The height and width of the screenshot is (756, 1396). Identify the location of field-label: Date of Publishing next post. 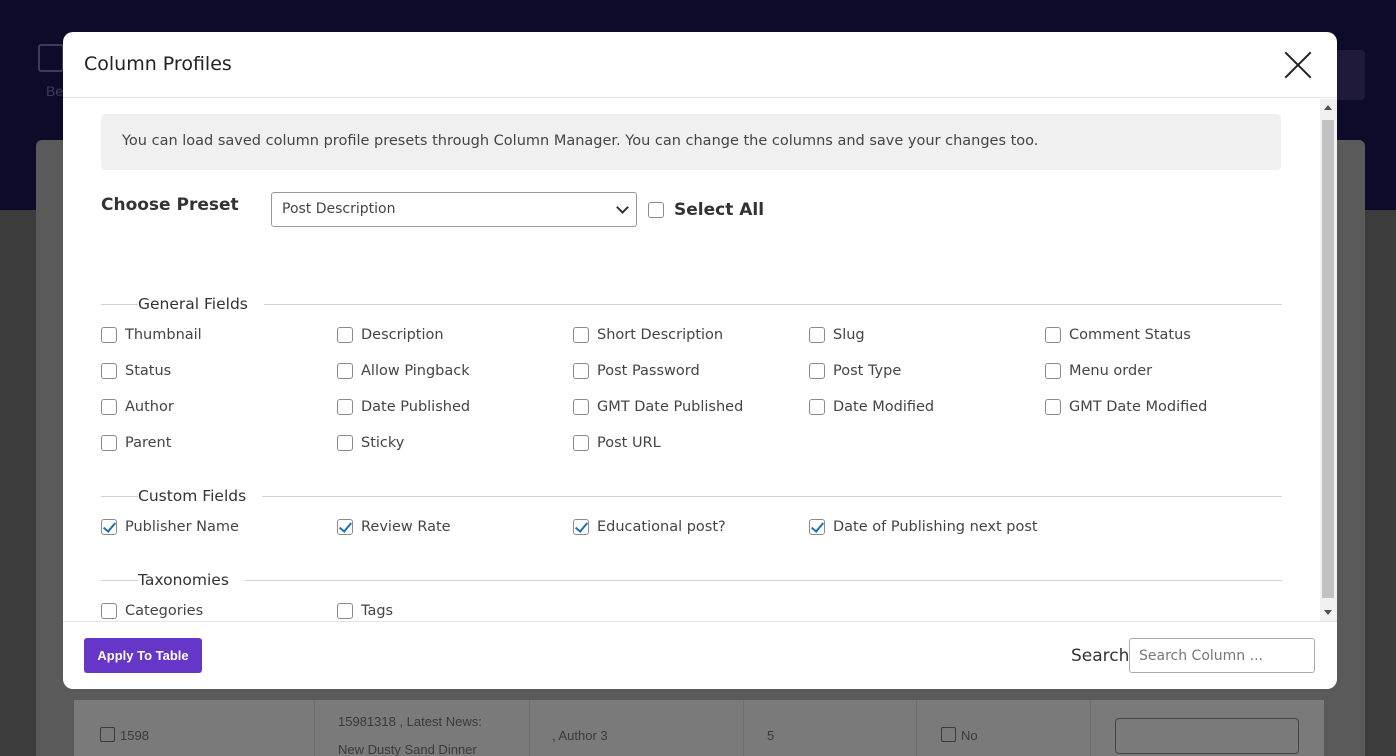
(935, 527).